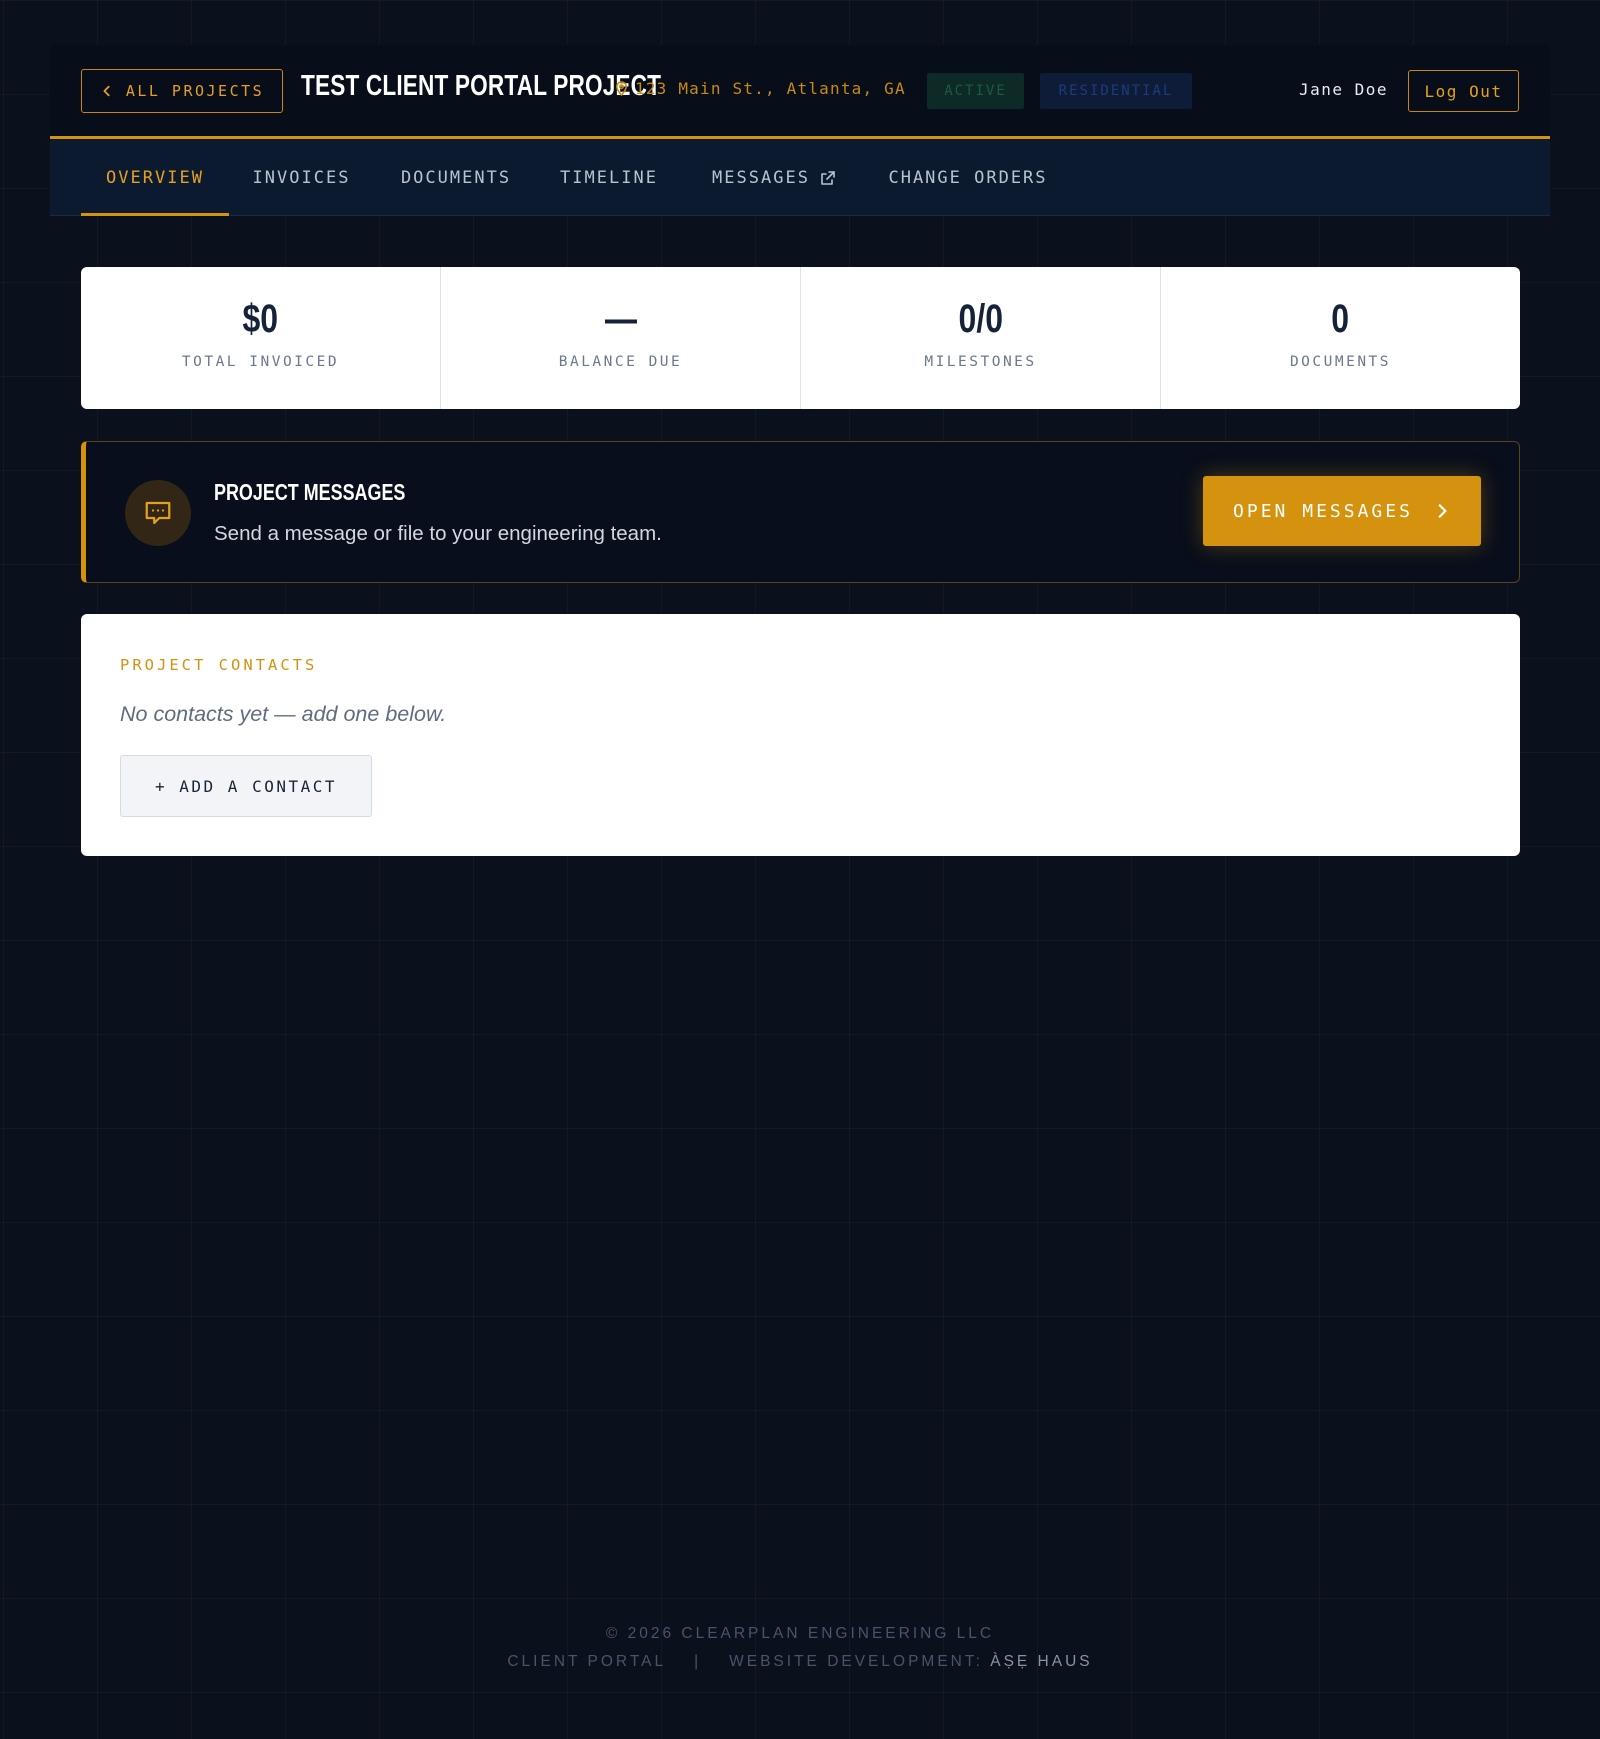 The width and height of the screenshot is (1600, 1739). I want to click on tab-invoices: INVOICES, so click(301, 177).